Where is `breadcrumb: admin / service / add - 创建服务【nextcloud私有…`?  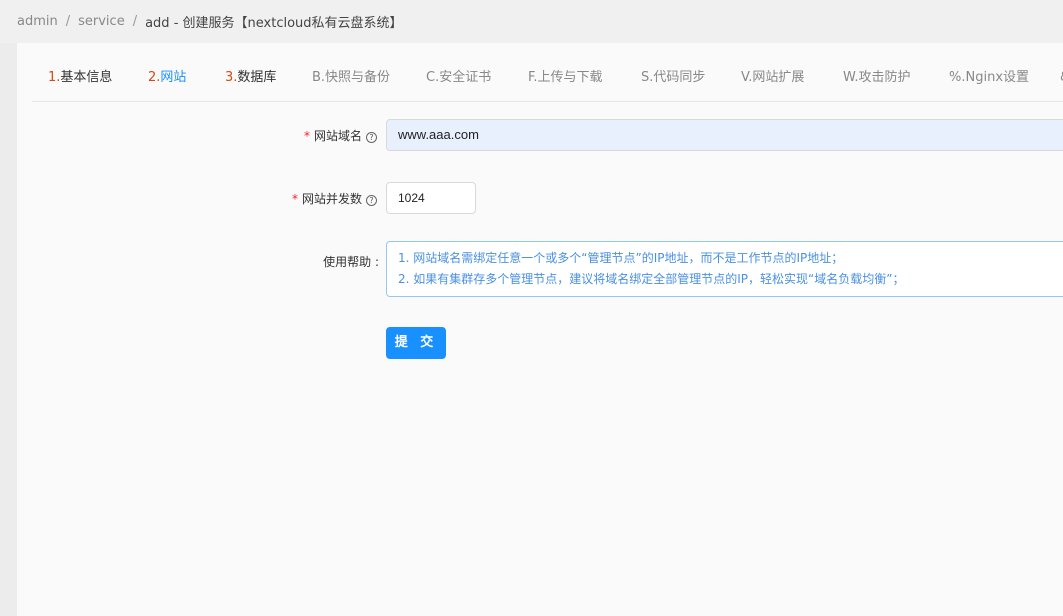 breadcrumb: admin / service / add - 创建服务【nextcloud私有… is located at coordinates (531, 21).